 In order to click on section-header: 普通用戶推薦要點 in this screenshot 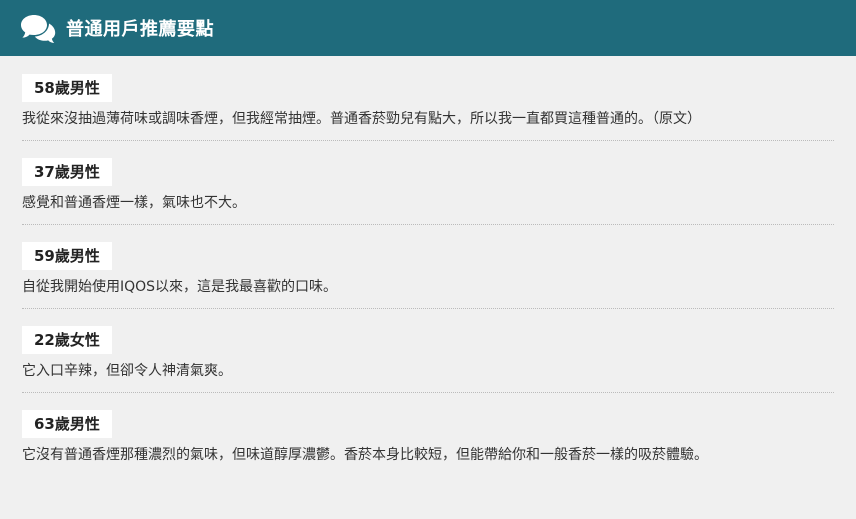, I will do `click(428, 28)`.